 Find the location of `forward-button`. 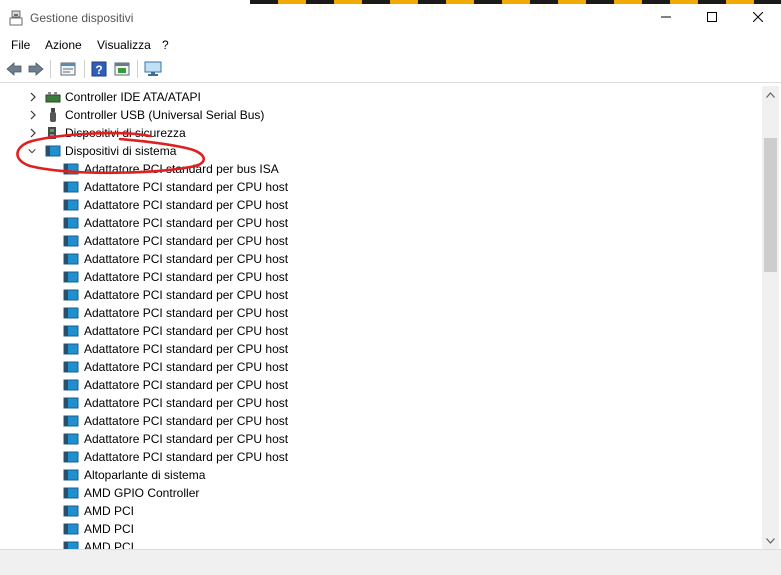

forward-button is located at coordinates (36, 69).